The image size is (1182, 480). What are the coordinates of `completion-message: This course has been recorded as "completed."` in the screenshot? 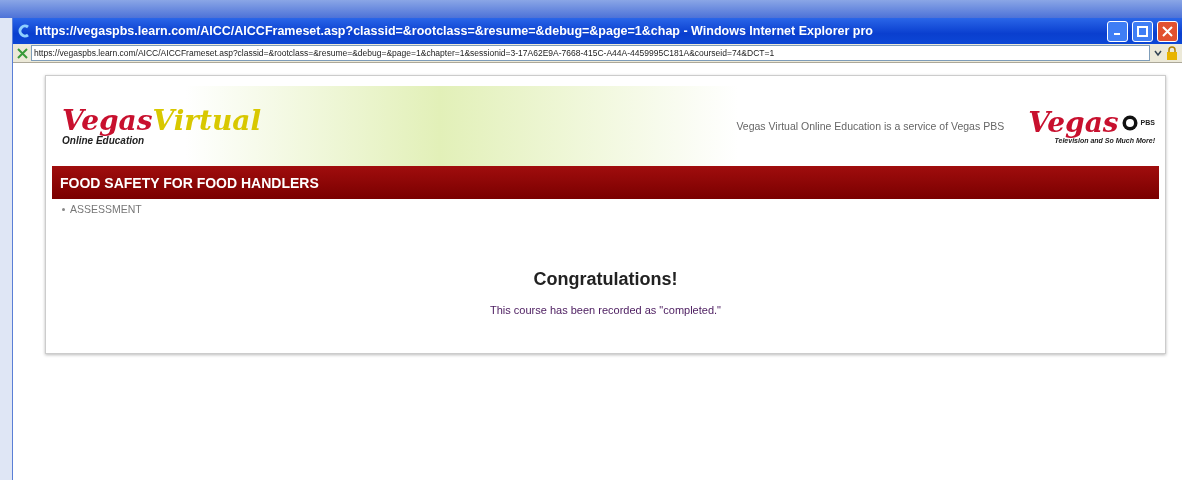 It's located at (605, 310).